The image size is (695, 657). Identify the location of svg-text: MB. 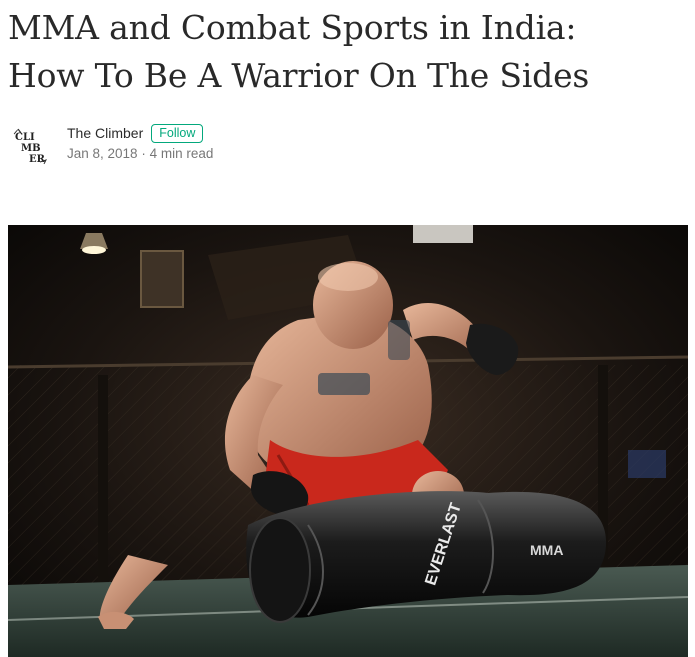
(31, 148).